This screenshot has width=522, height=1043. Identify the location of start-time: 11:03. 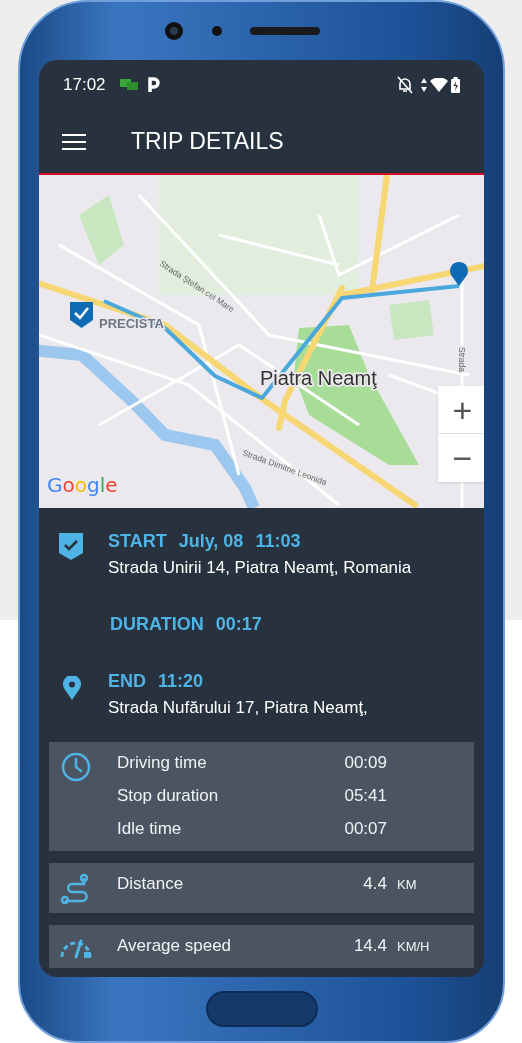
(278, 541).